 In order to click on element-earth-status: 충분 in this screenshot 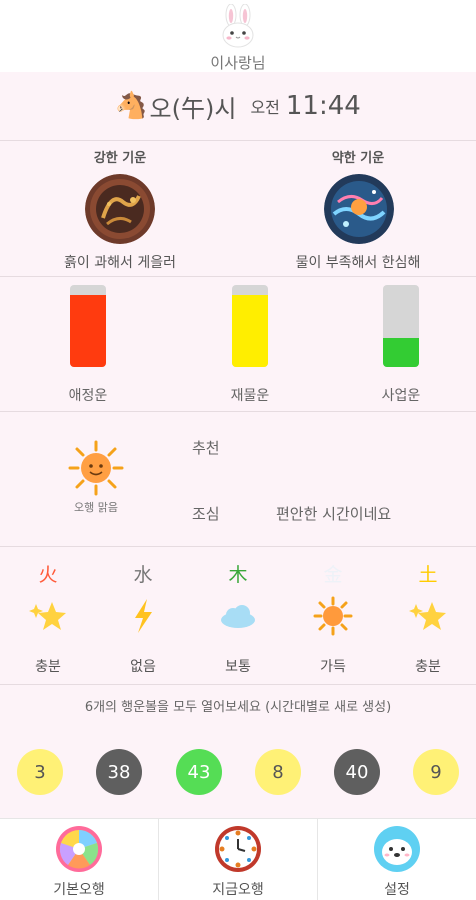, I will do `click(428, 667)`.